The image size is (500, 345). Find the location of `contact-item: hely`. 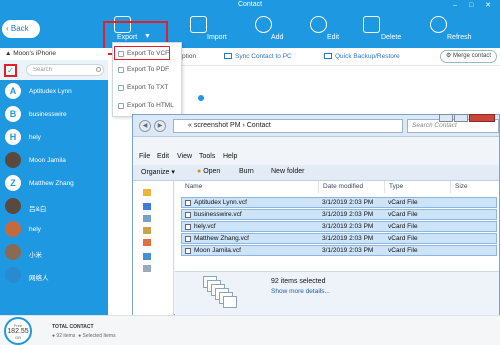

contact-item: hely is located at coordinates (54, 229).